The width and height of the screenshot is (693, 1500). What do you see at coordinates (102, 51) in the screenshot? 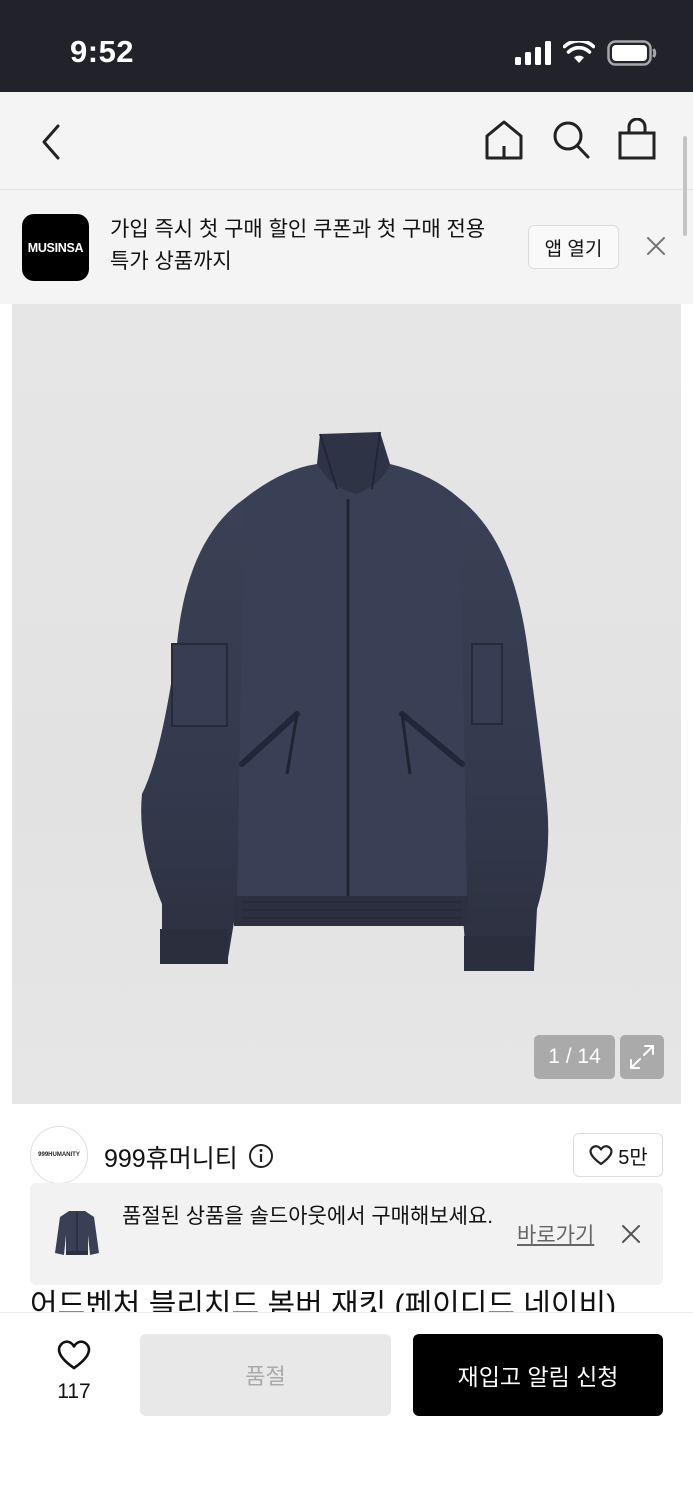
I see `status-time: 9:52` at bounding box center [102, 51].